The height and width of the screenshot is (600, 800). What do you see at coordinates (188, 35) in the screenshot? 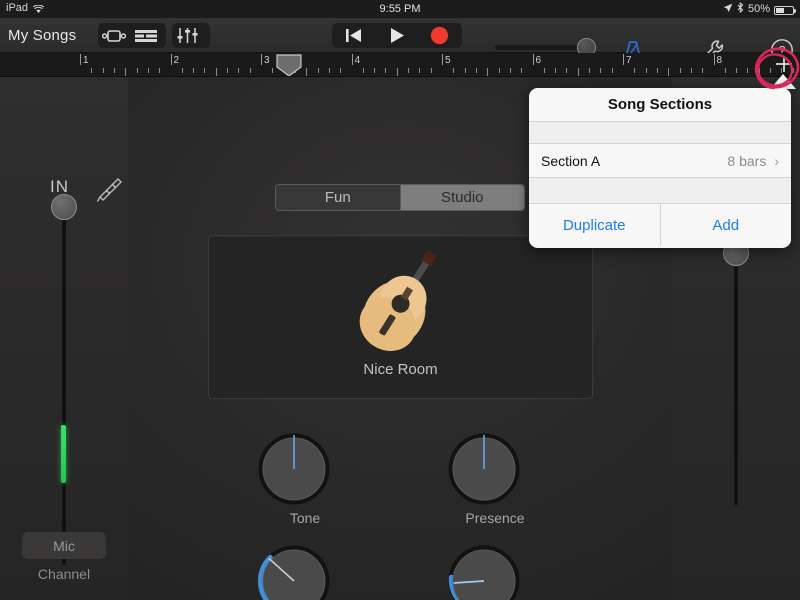
I see `mixer-faders-icon` at bounding box center [188, 35].